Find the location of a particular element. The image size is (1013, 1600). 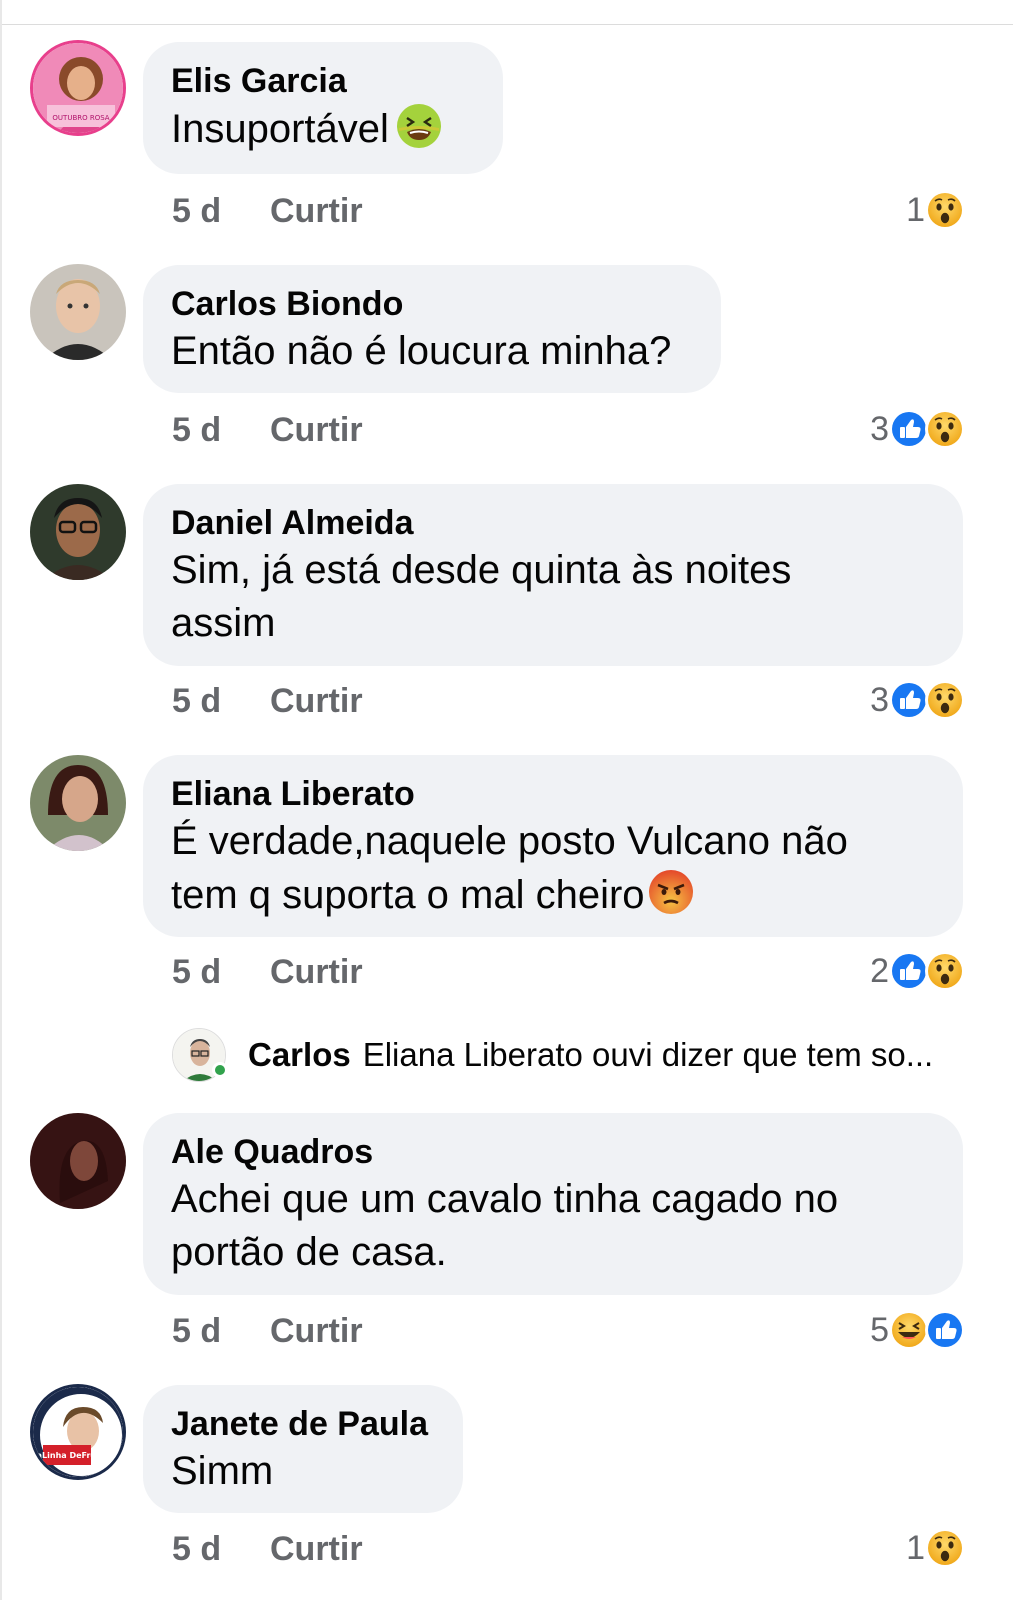

svg-text: OUTUBRO ROSA is located at coordinates (80, 118).